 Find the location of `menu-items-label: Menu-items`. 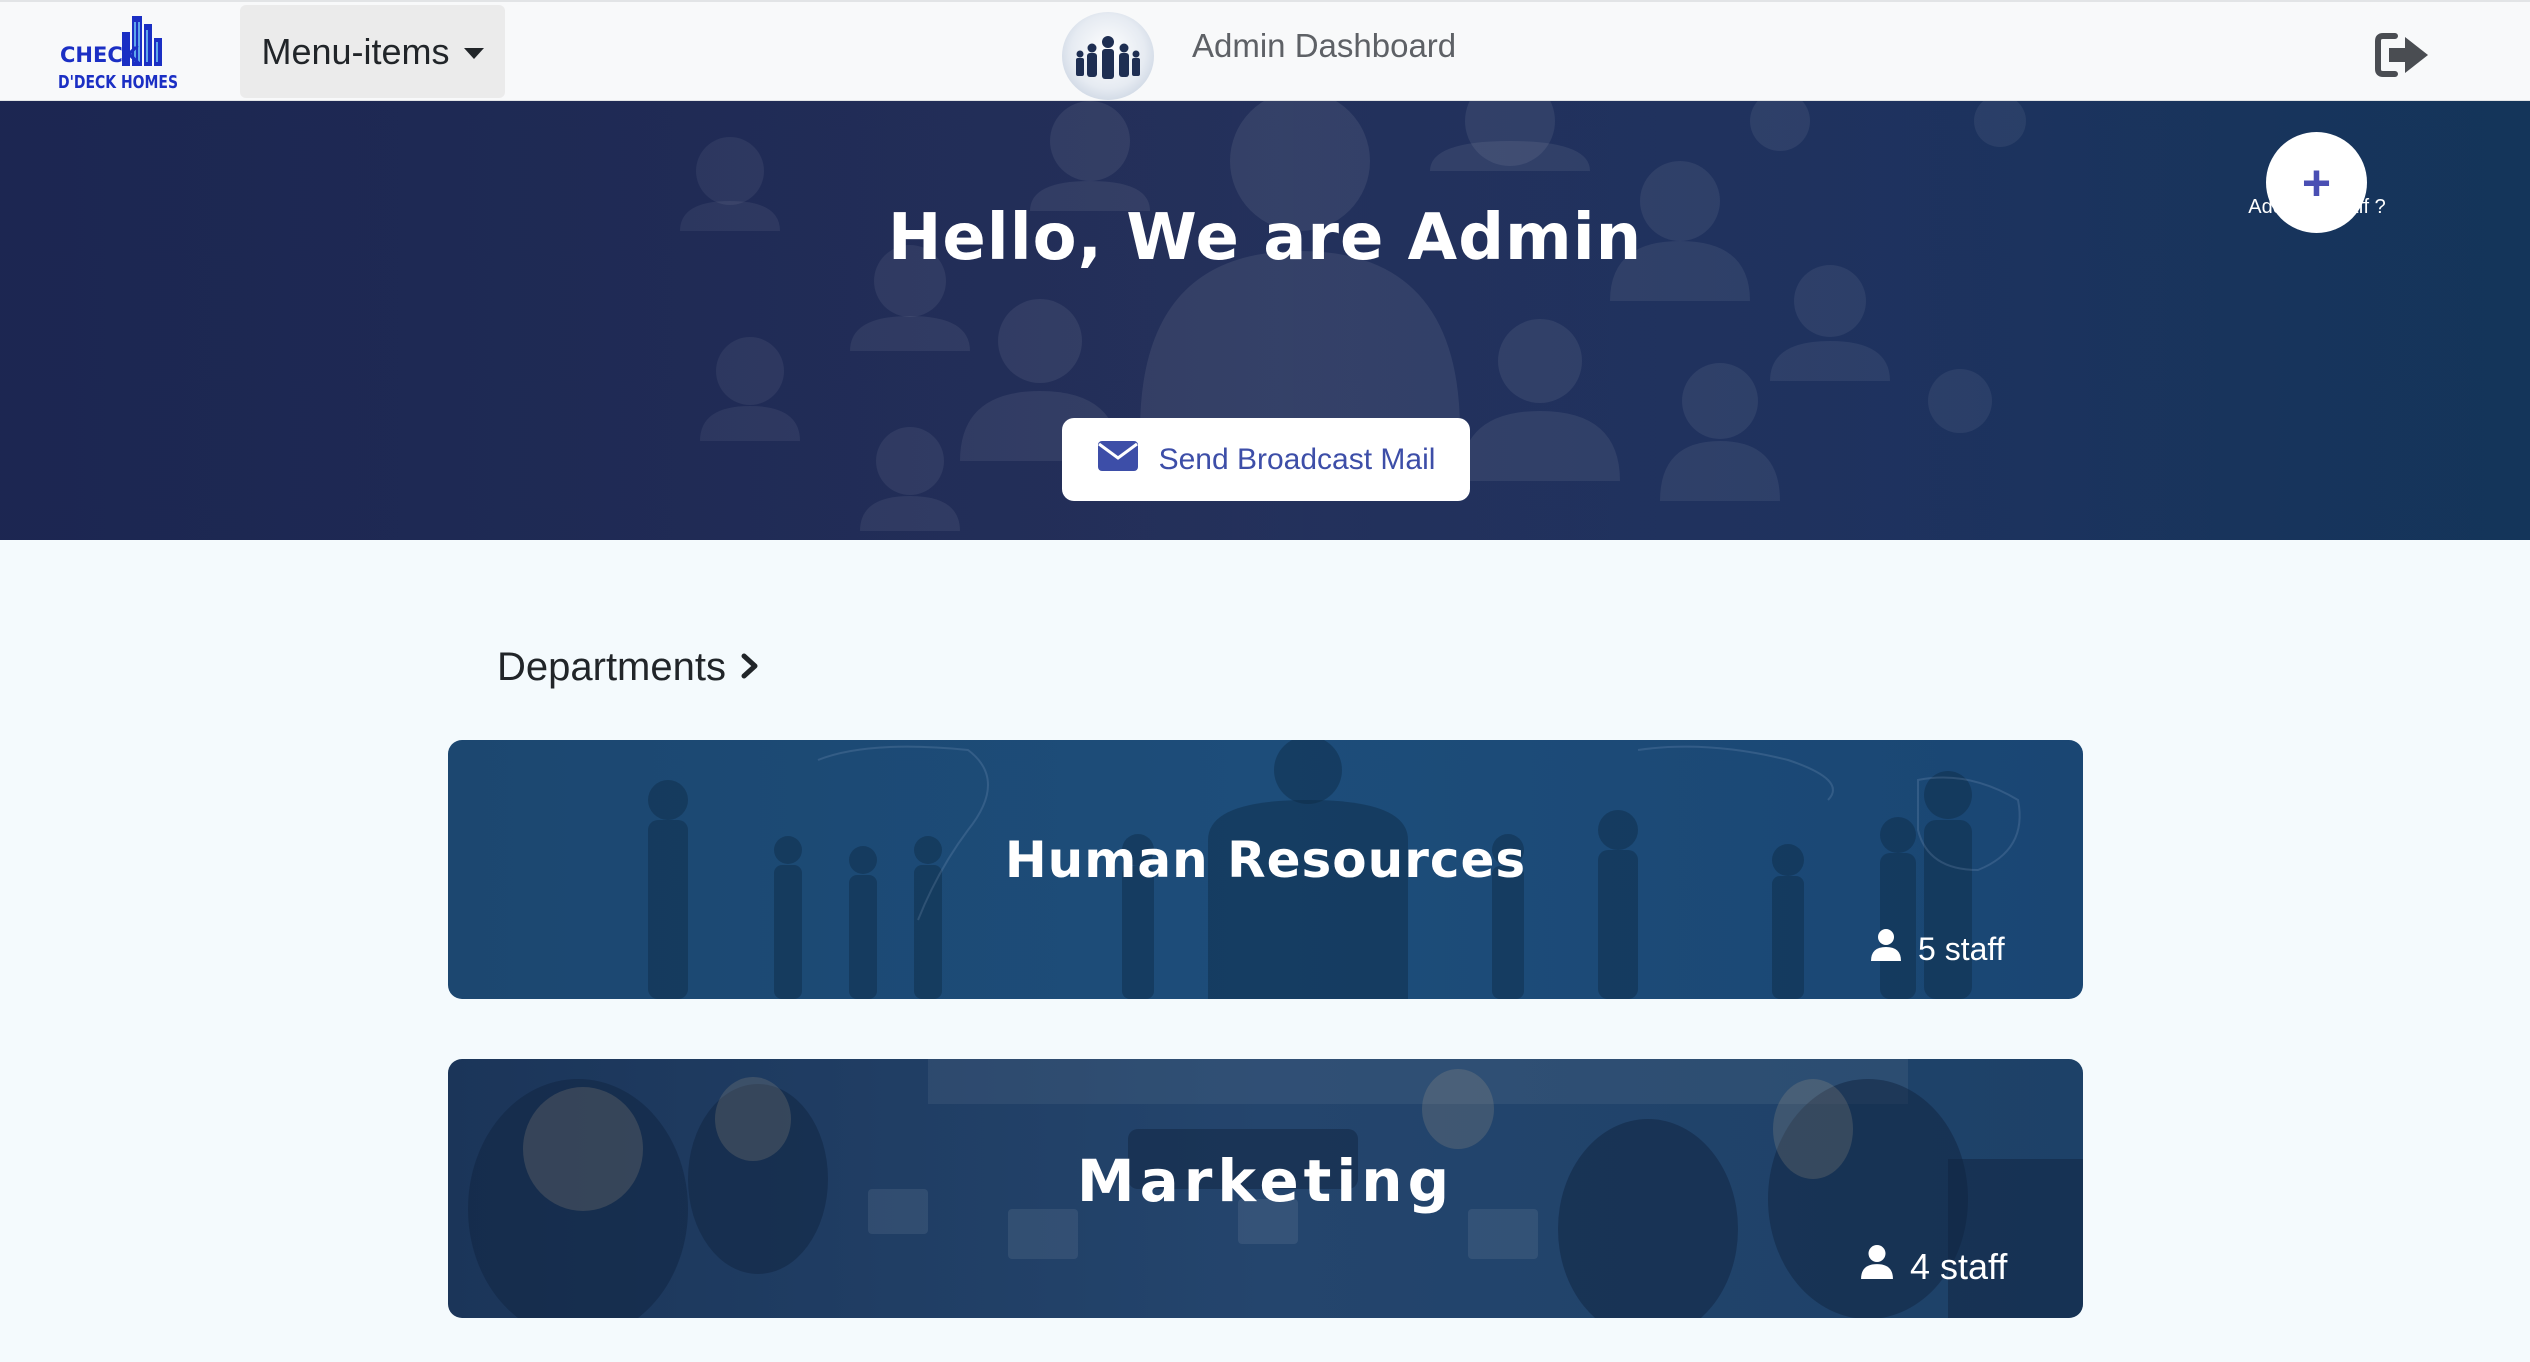

menu-items-label: Menu-items is located at coordinates (355, 51).